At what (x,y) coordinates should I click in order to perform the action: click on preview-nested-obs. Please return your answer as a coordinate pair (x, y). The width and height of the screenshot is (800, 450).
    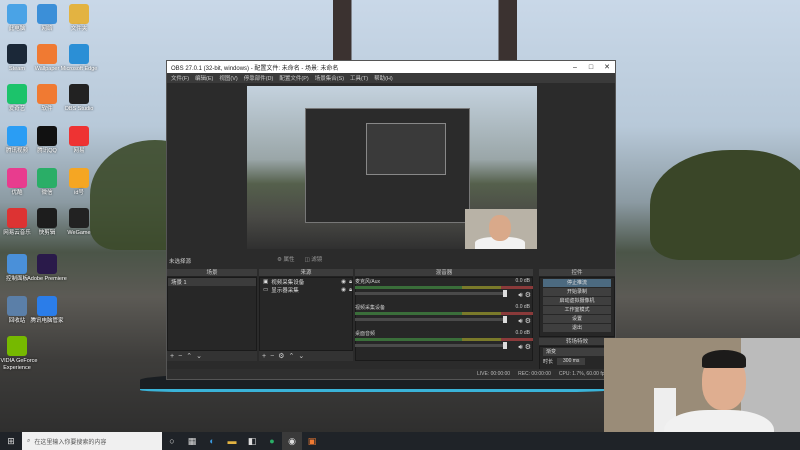
    Looking at the image, I should click on (387, 165).